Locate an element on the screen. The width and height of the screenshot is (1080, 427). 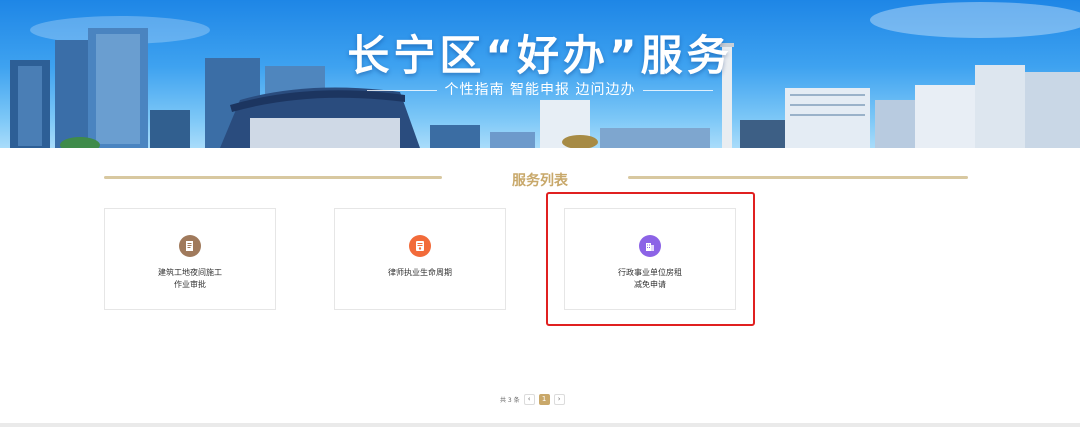
next-page-button: › is located at coordinates (559, 399).